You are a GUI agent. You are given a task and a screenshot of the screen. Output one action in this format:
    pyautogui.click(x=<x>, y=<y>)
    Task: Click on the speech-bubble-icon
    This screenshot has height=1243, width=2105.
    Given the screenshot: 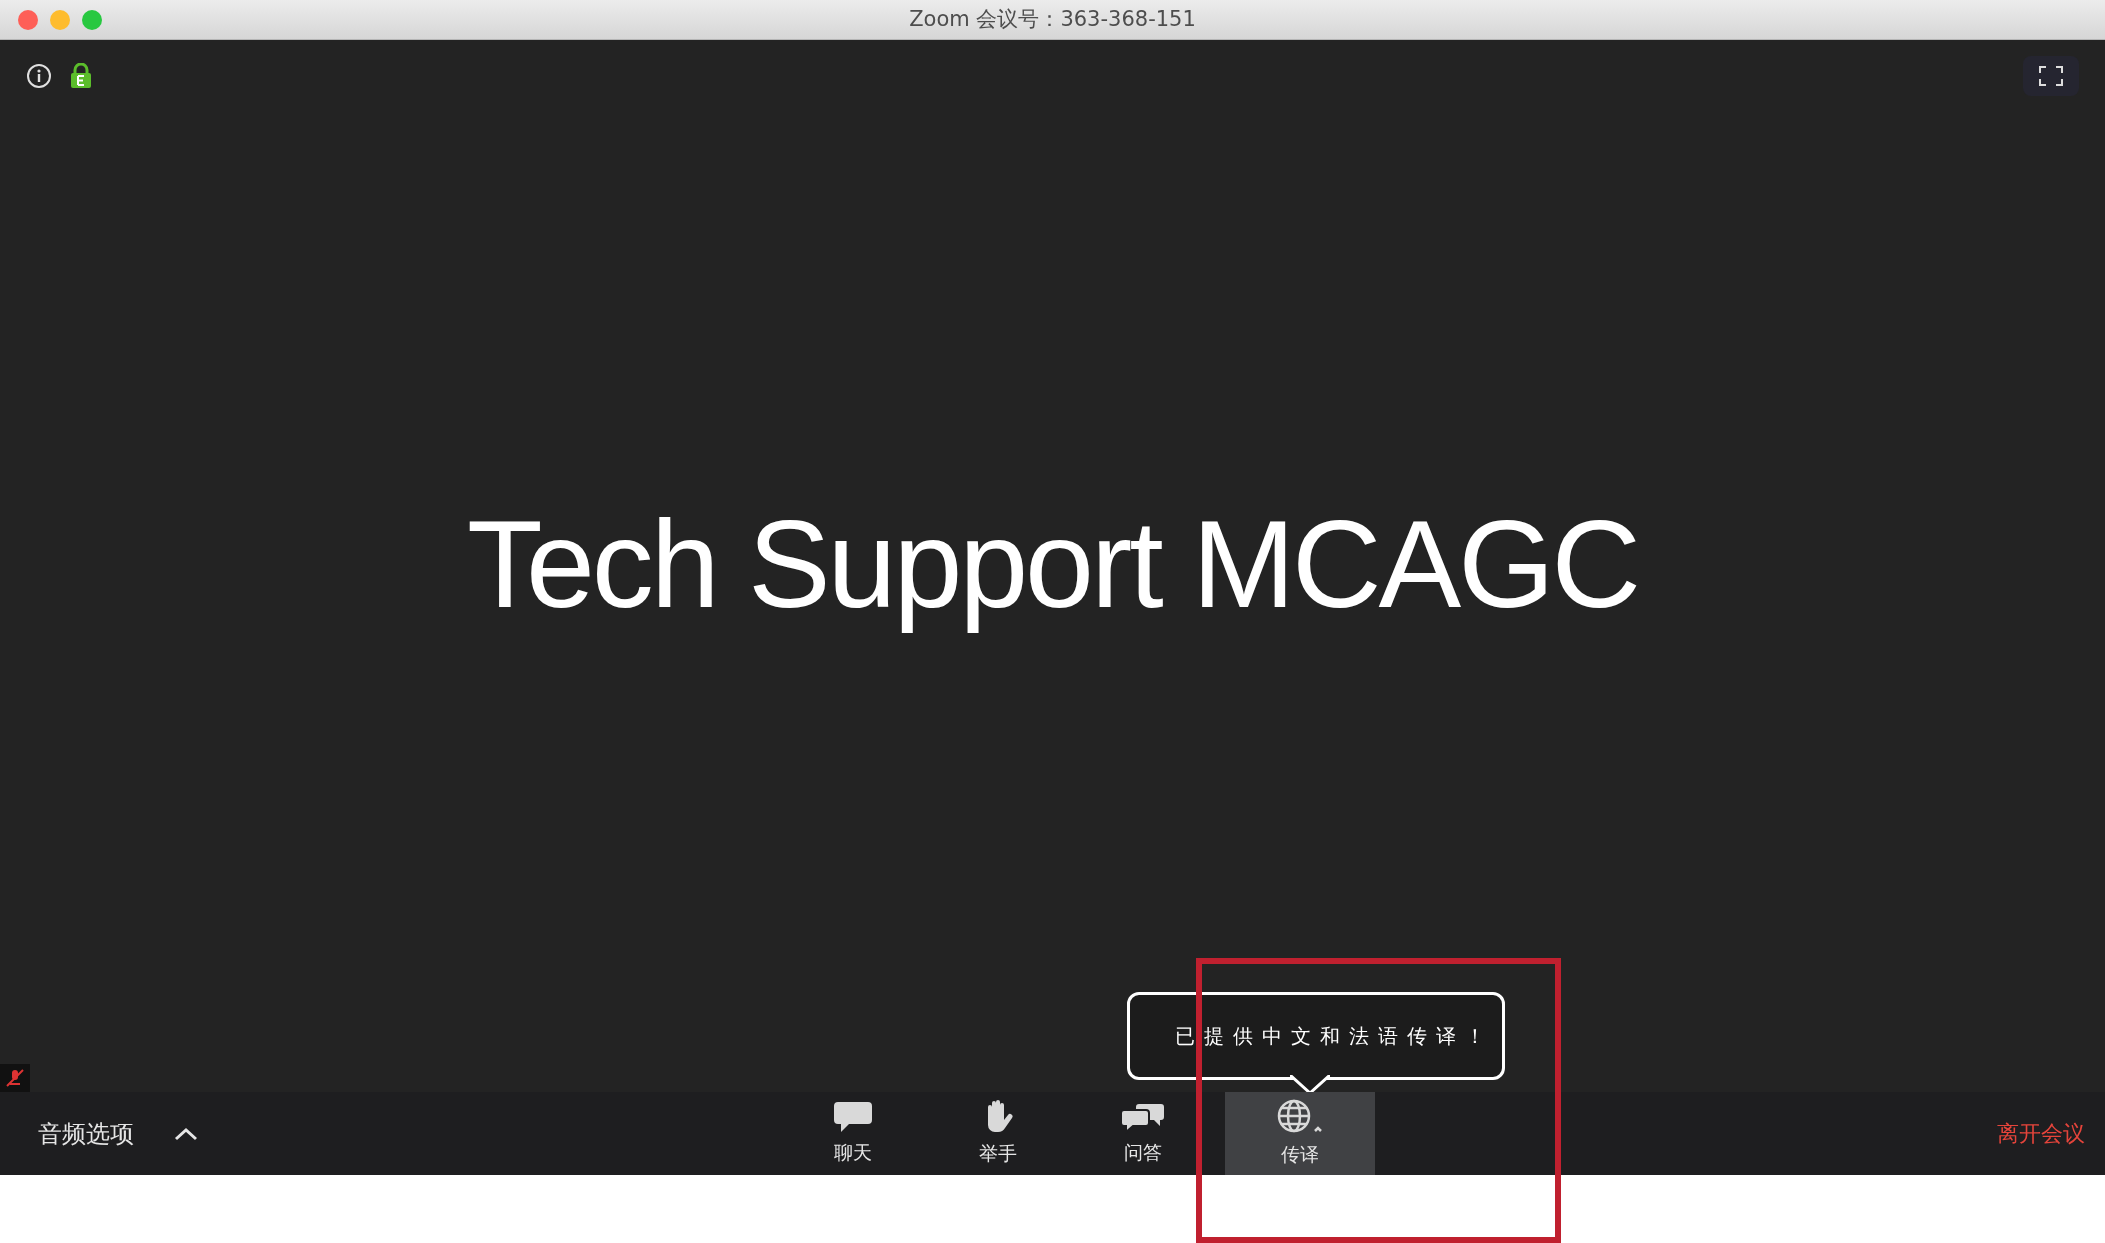 What is the action you would take?
    pyautogui.click(x=852, y=1117)
    